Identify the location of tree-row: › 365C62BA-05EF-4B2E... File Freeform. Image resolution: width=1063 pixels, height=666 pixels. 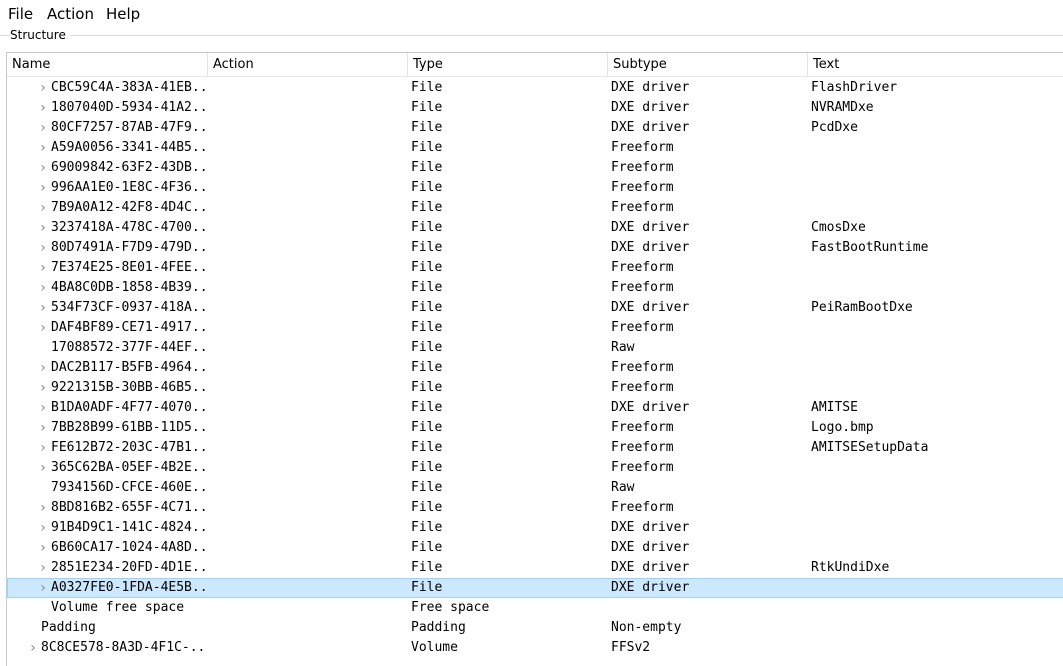
(535, 468).